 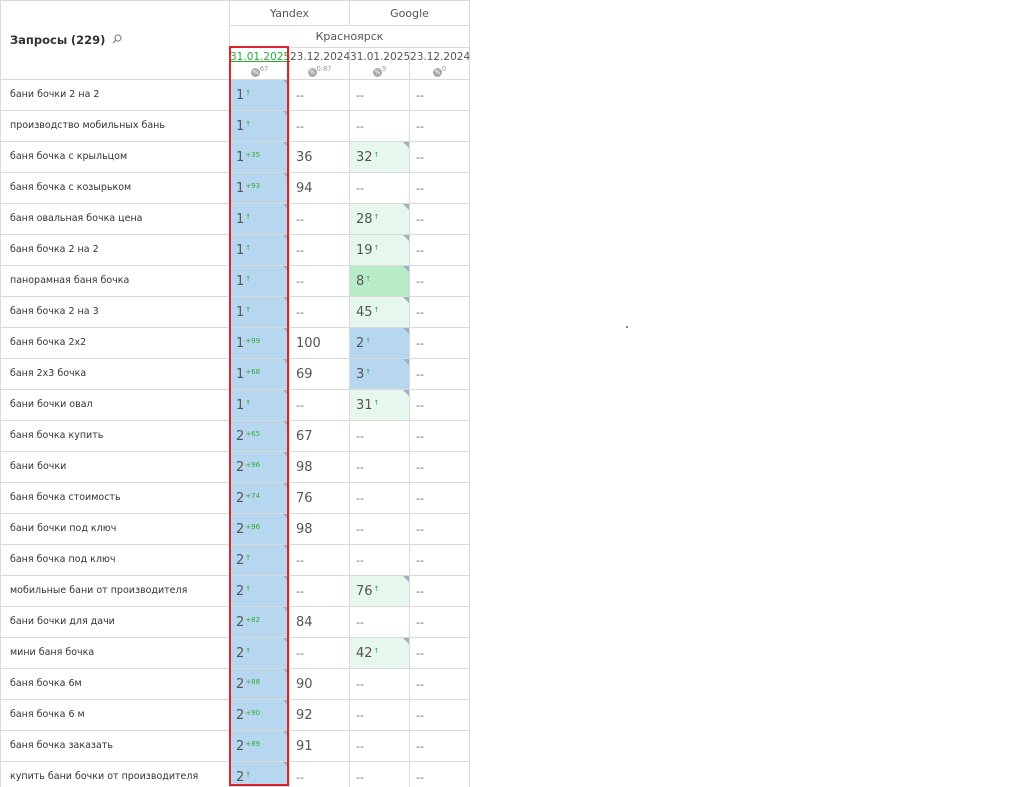 I want to click on date-column-header: 31.01.2025% 9, so click(x=379, y=63).